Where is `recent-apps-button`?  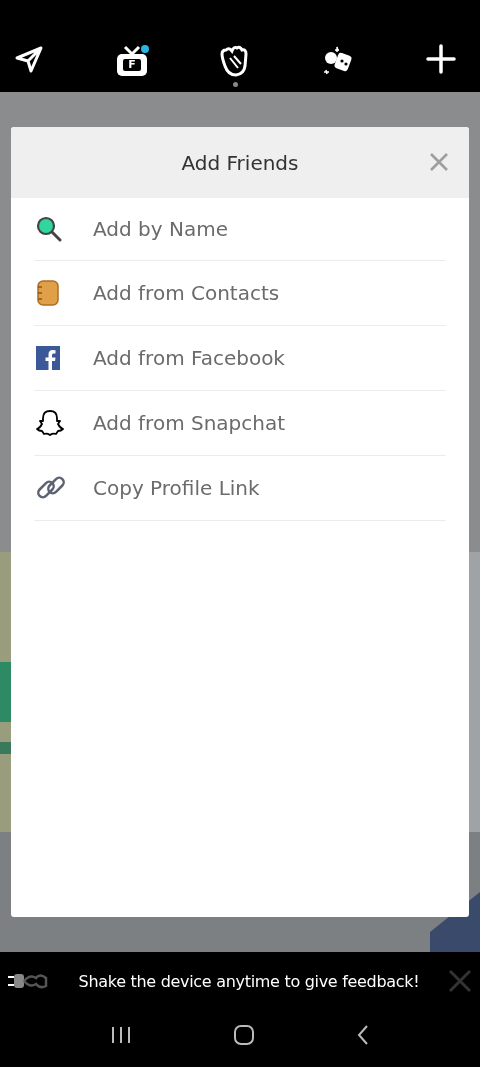 recent-apps-button is located at coordinates (121, 1034).